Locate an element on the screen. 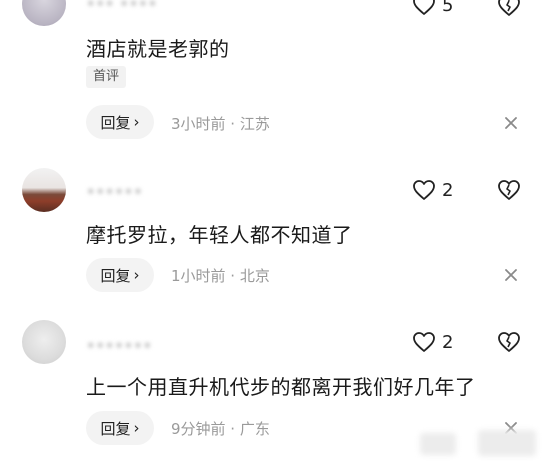 The height and width of the screenshot is (461, 543). comment-text: 摩托罗拉，年轻人都不知道了 is located at coordinates (219, 235).